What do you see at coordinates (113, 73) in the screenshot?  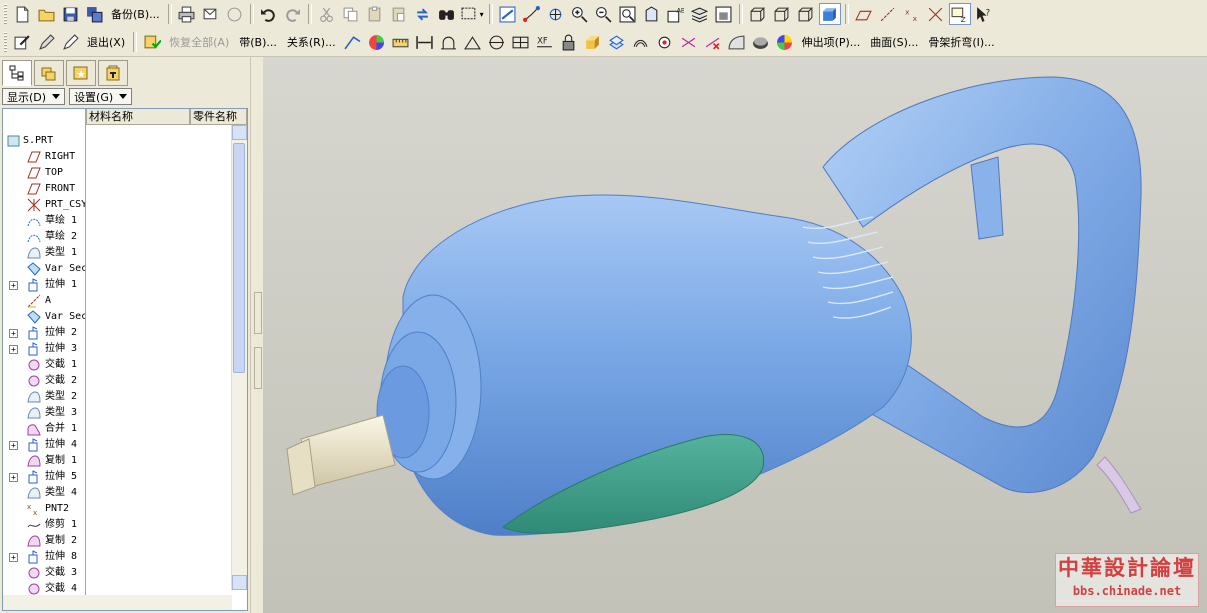 I see `connections-tab` at bounding box center [113, 73].